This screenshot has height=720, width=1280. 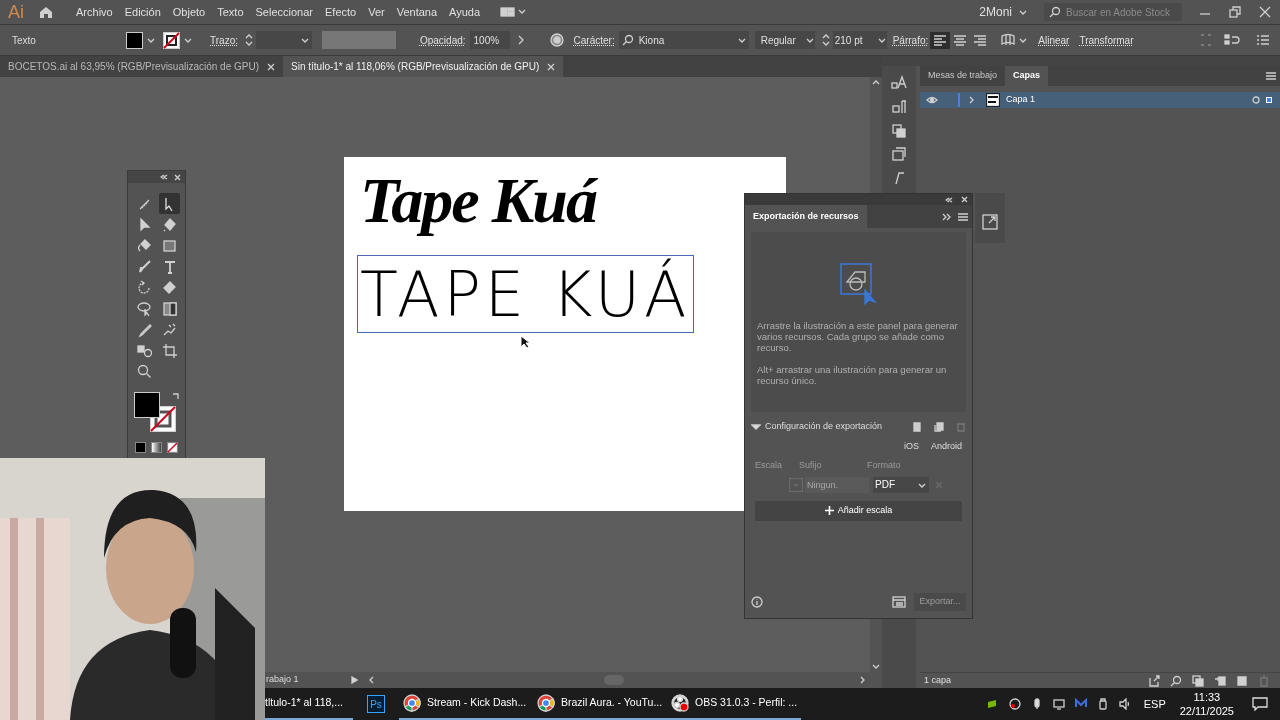 What do you see at coordinates (594, 40) in the screenshot?
I see `character-link: Carácter:` at bounding box center [594, 40].